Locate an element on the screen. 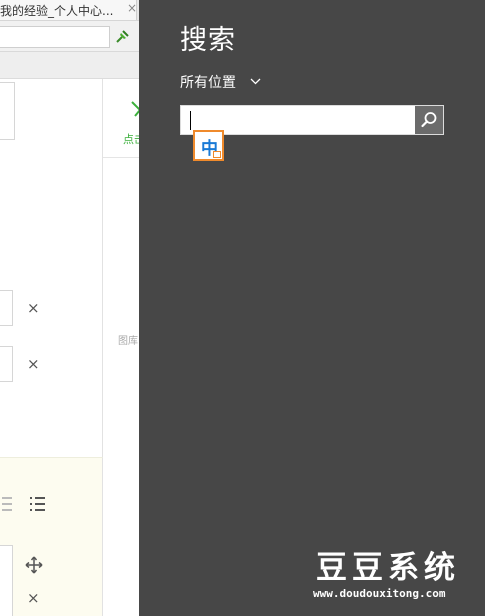 The width and height of the screenshot is (485, 616). form-panel is located at coordinates (51, 268).